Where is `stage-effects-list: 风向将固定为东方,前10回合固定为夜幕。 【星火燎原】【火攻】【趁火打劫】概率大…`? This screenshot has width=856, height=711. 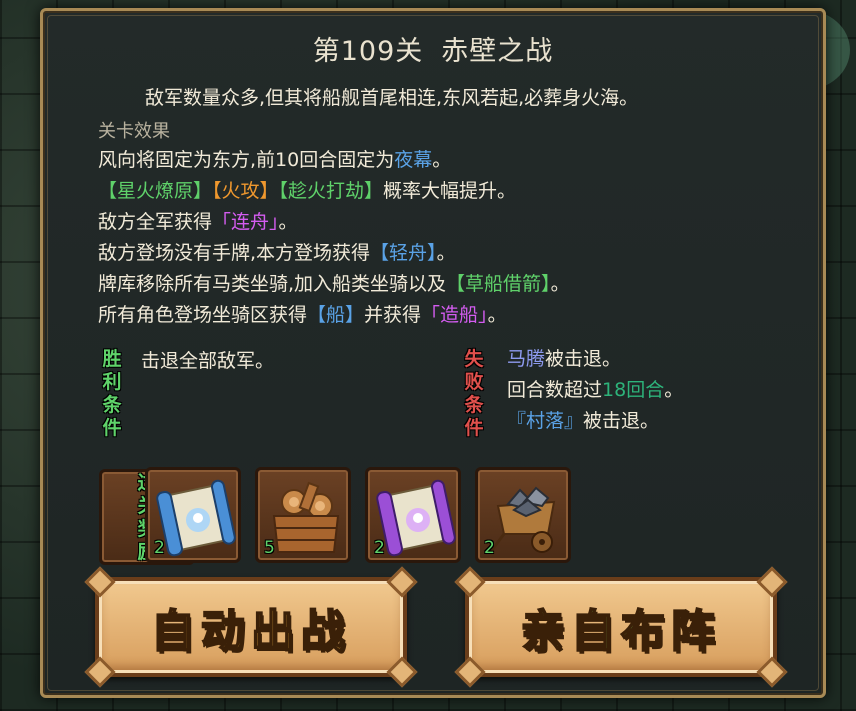
stage-effects-list: 风向将固定为东方,前10回合固定为夜幕。 【星火燎原】【火攻】【趁火打劫】概率大… is located at coordinates (334, 238).